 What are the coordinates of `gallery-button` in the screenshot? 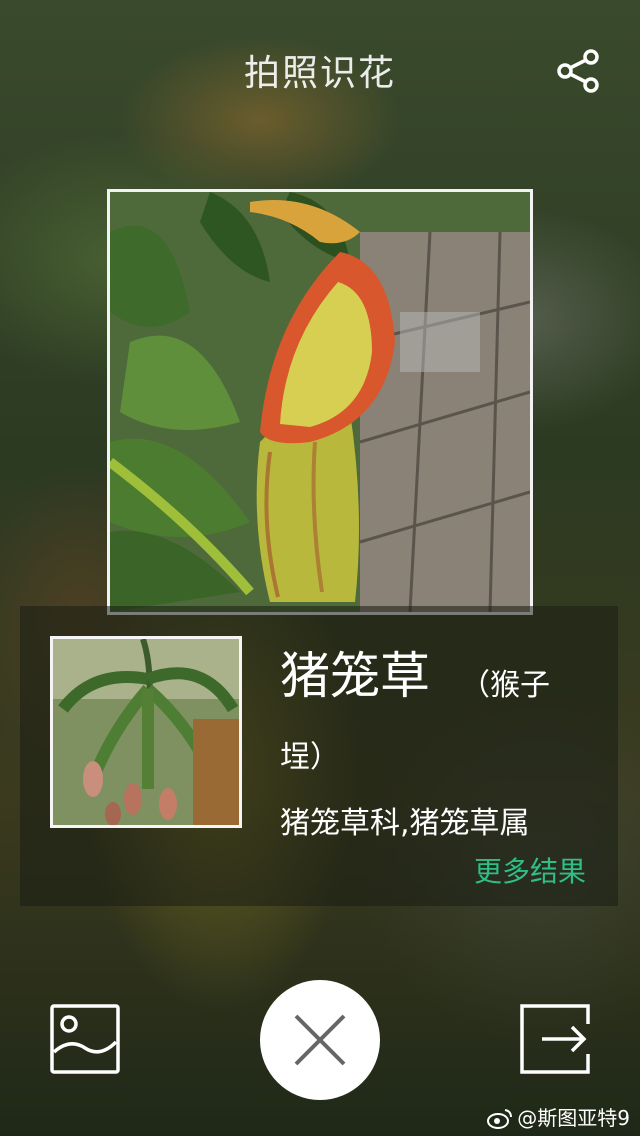 It's located at (85, 1039).